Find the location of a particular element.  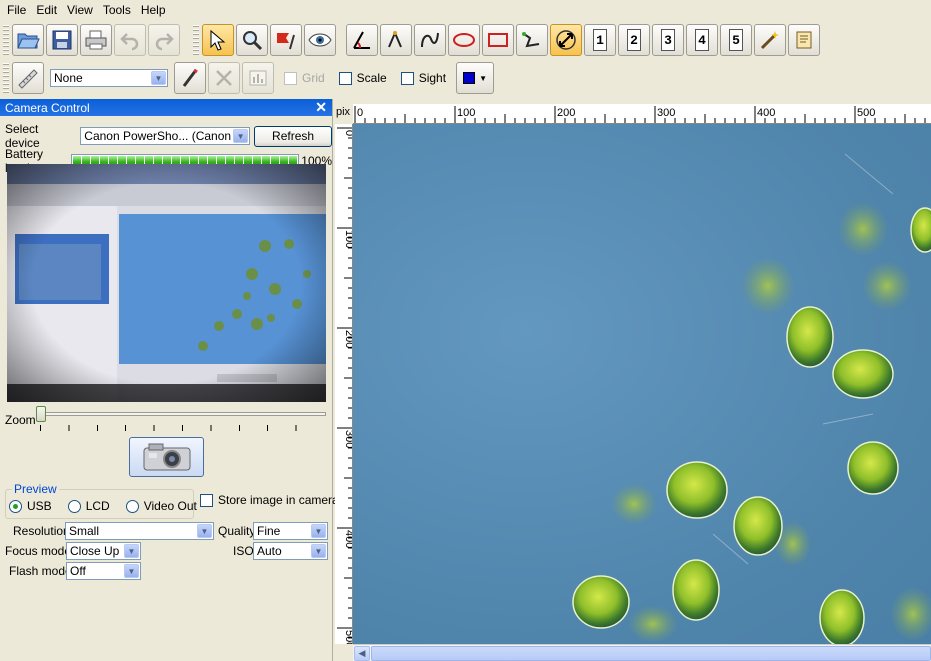

focus-mode-select: Close Up ▼ is located at coordinates (103, 551).